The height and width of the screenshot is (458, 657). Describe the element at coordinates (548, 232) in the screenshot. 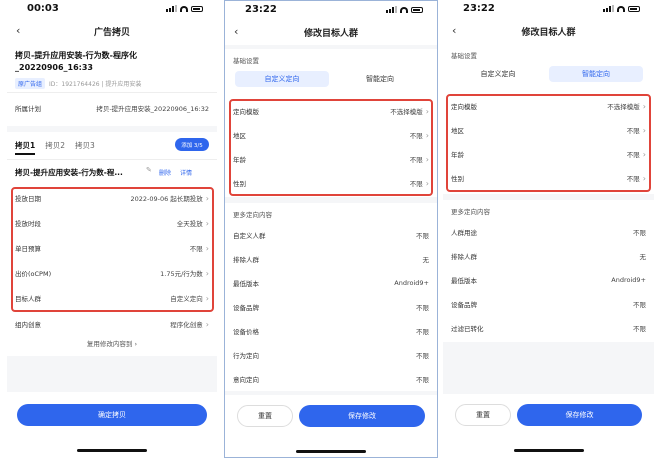

I see `row-audience-usage: 人群用途 不限` at that location.